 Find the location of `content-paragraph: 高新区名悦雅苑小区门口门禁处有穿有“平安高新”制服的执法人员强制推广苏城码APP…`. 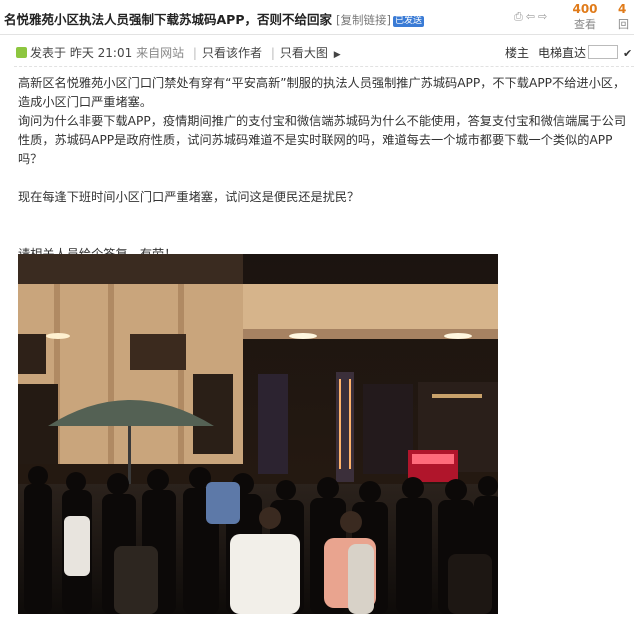

content-paragraph: 高新区名悦雅苑小区门口门禁处有穿有“平安高新”制服的执法人员强制推广苏城码APP… is located at coordinates (322, 92).